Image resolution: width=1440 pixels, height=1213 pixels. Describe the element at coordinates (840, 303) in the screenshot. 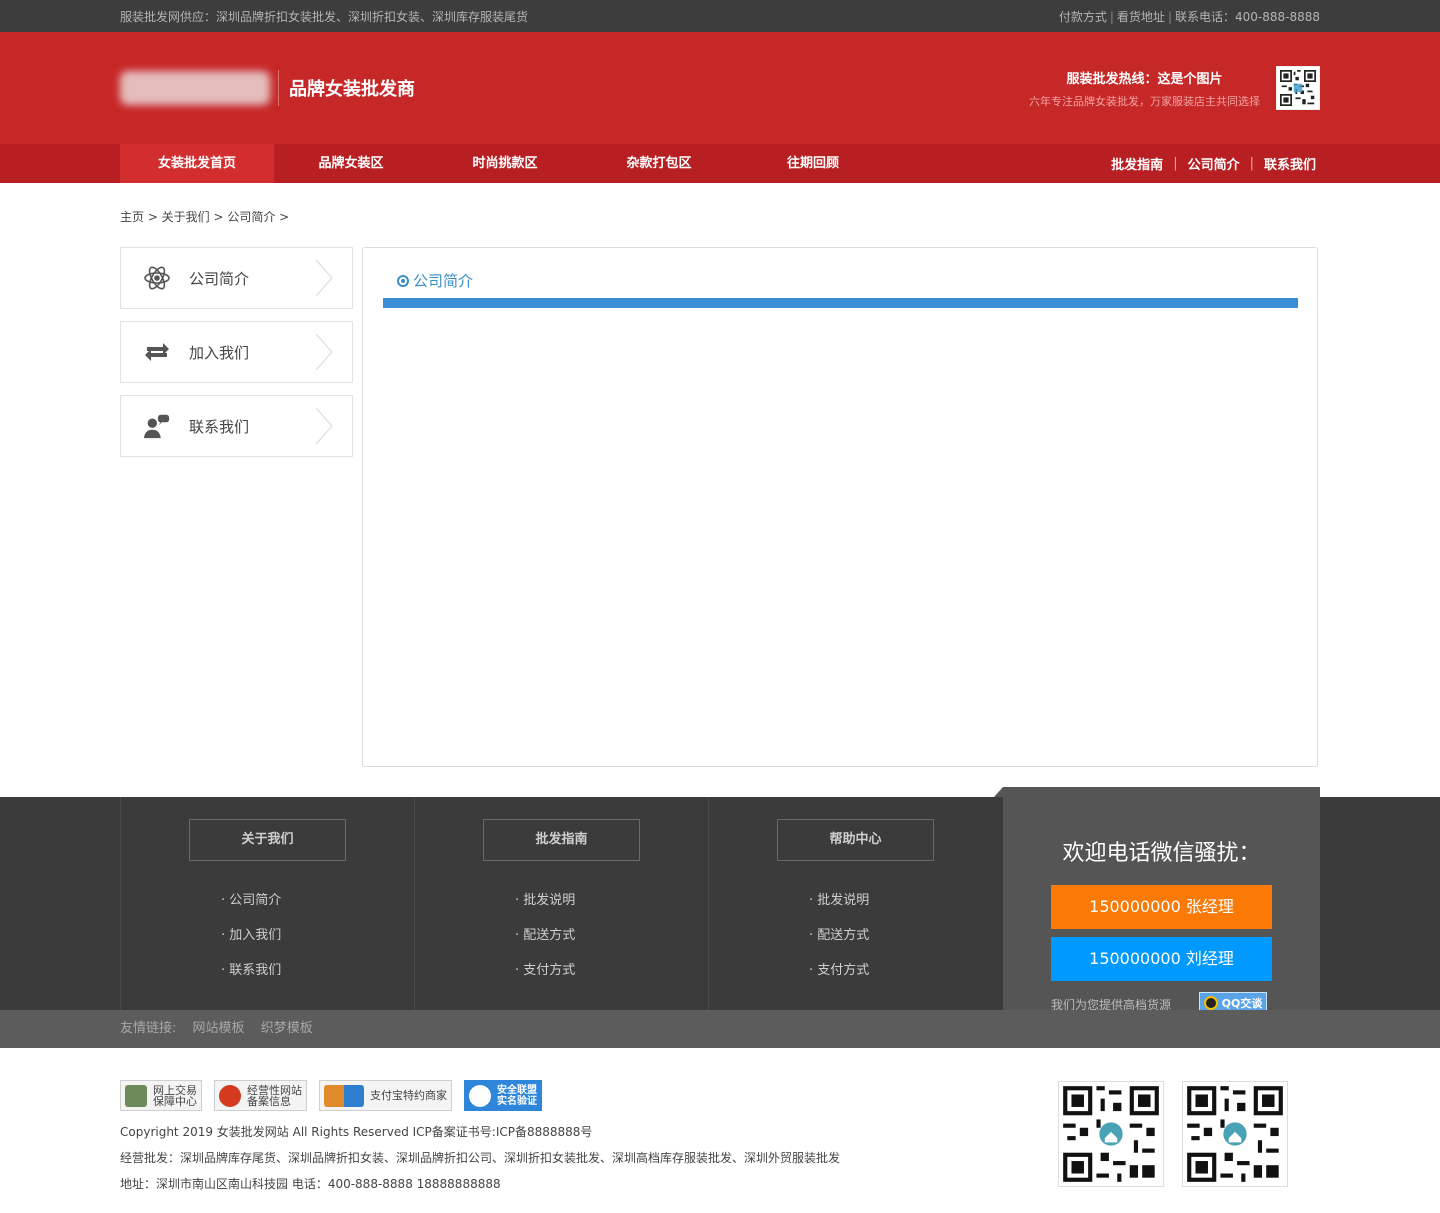

I see `title-underline` at that location.